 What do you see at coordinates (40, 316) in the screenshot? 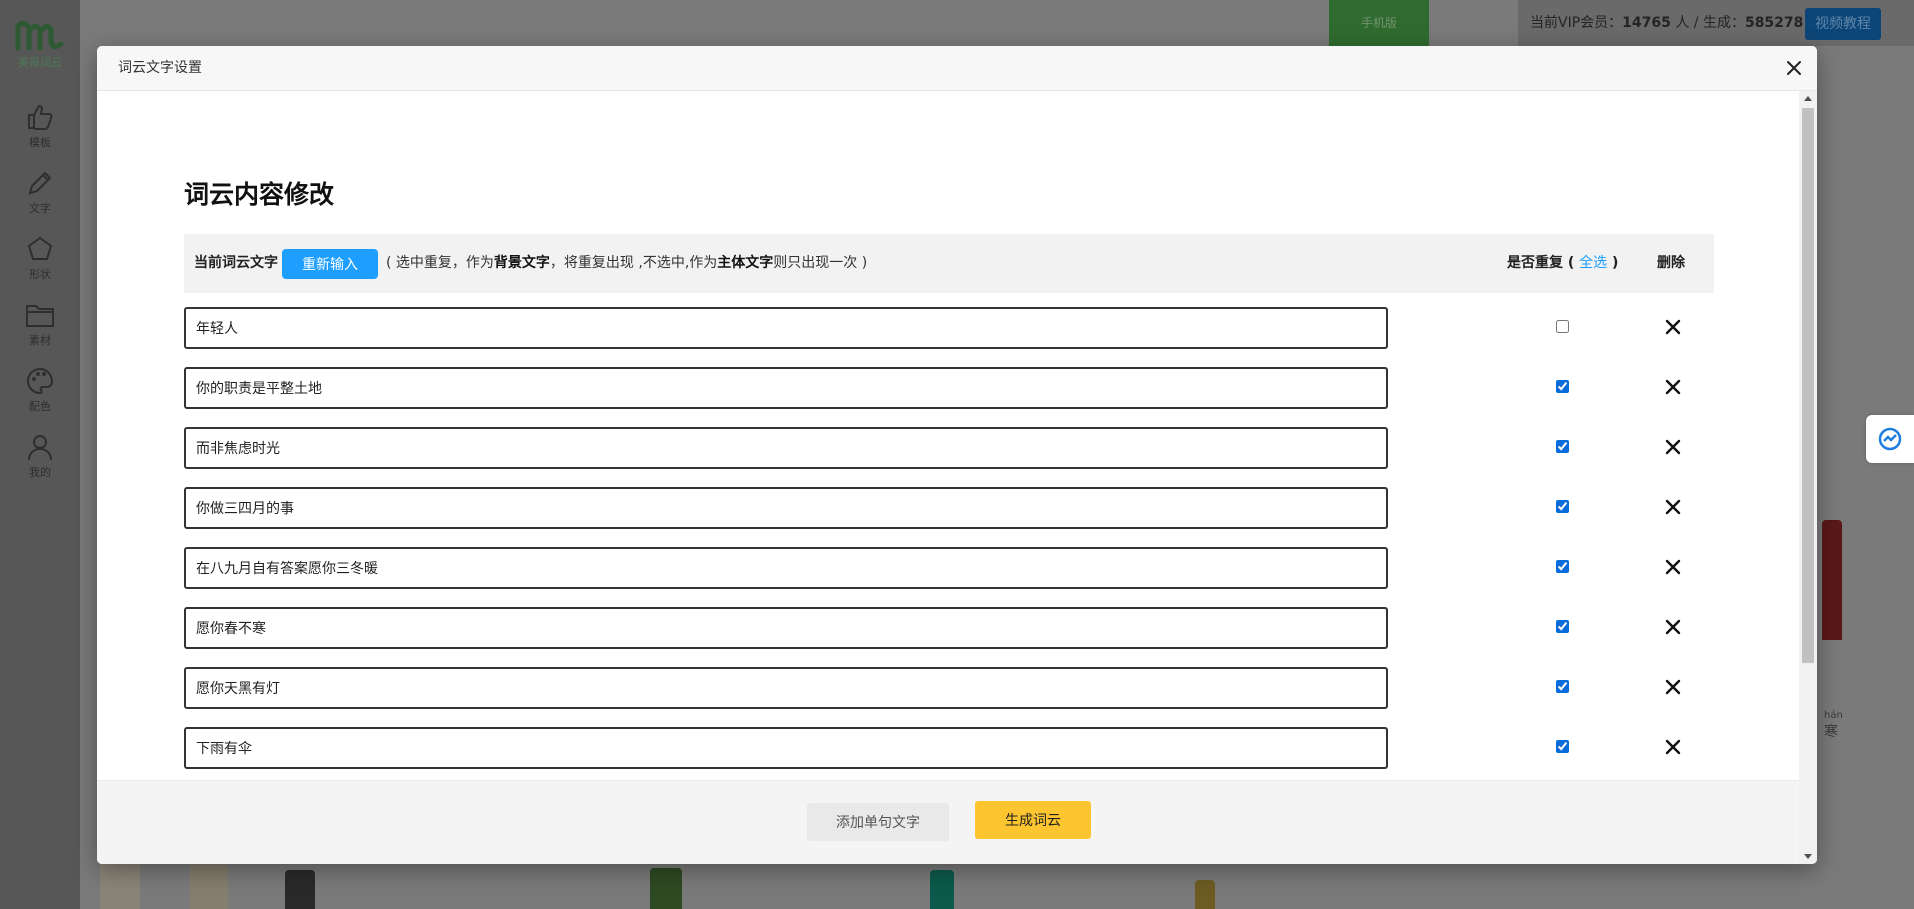
I see `folder-icon` at bounding box center [40, 316].